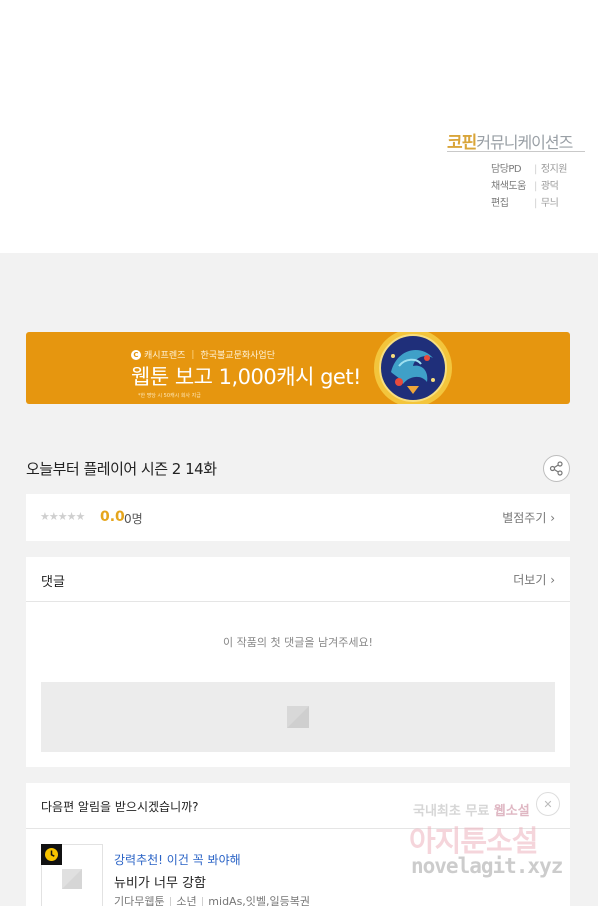  I want to click on banner-fine-print: *한 명당 시 50캐시 회사 지급, so click(169, 396).